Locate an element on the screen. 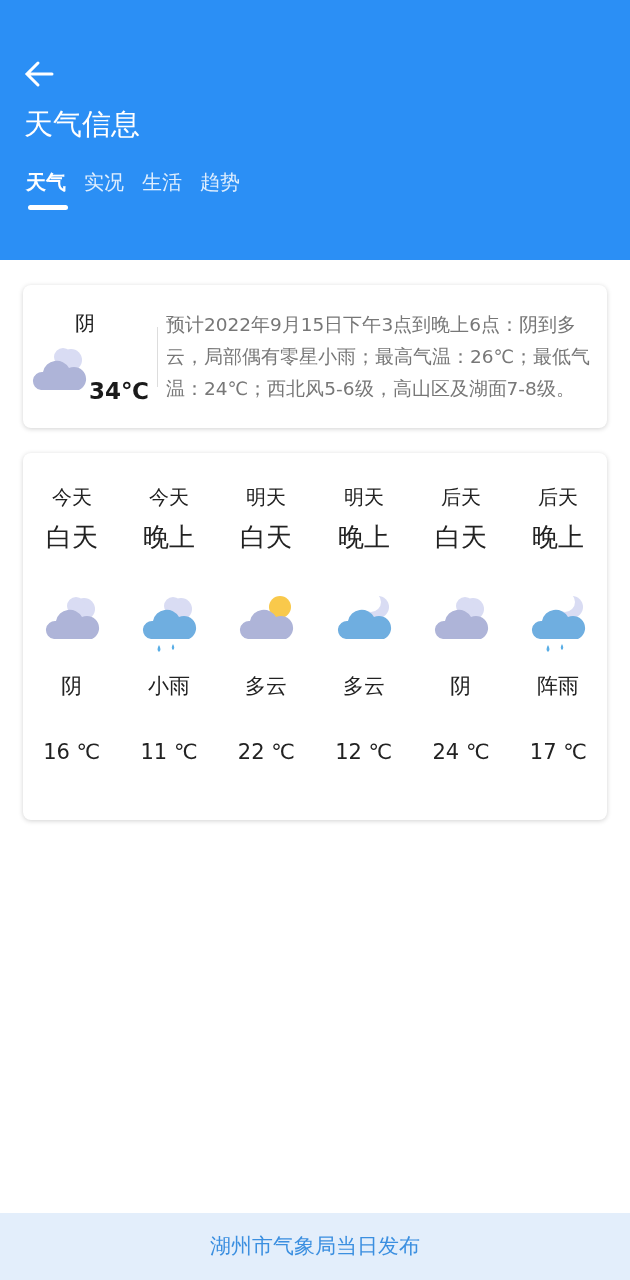  tab: 生活 is located at coordinates (162, 188).